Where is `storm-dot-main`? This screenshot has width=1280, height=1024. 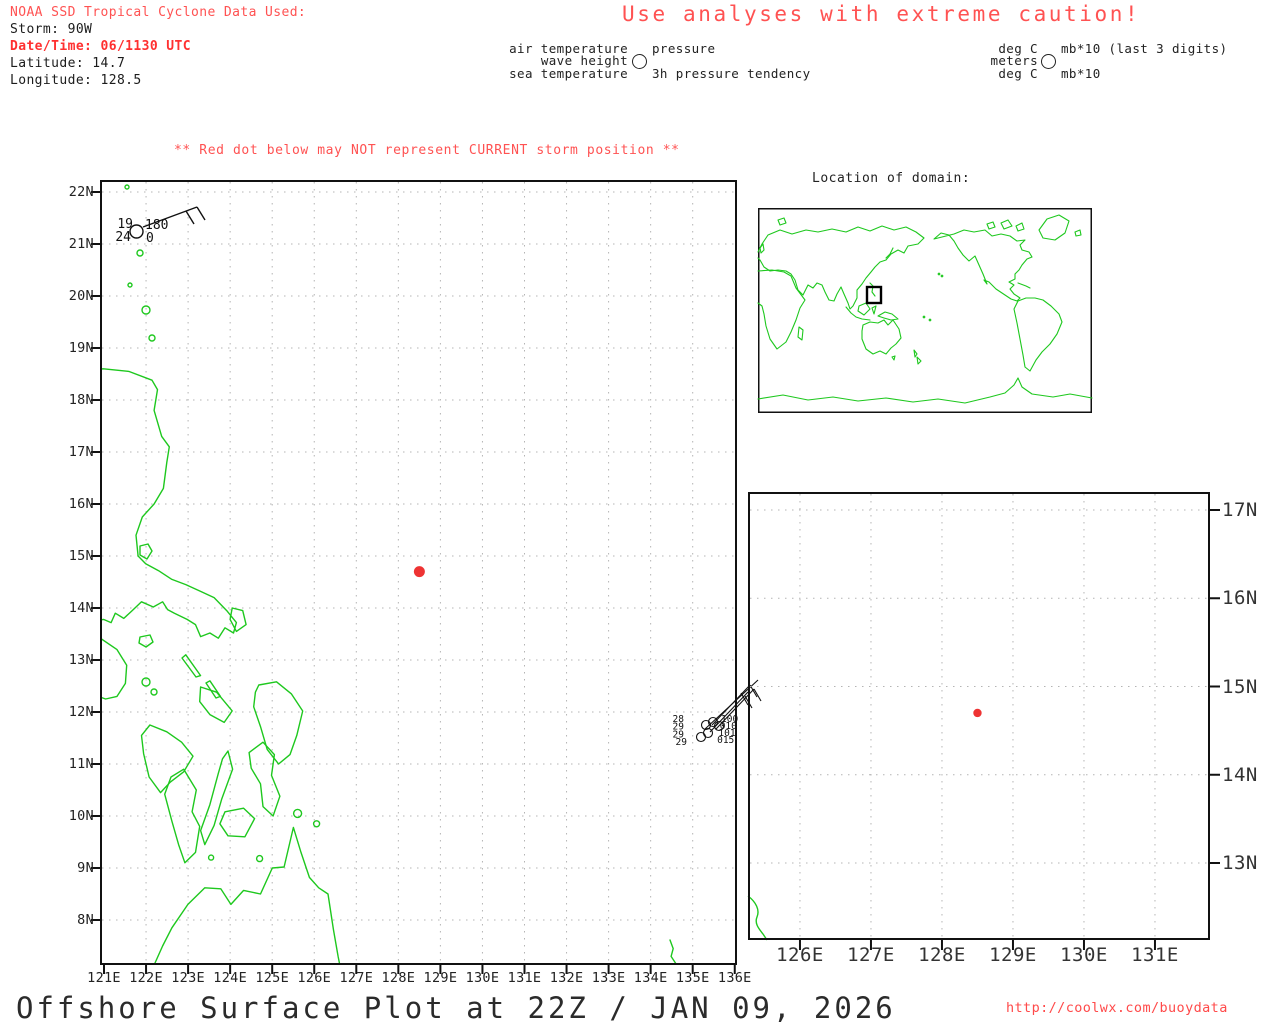 storm-dot-main is located at coordinates (419, 572).